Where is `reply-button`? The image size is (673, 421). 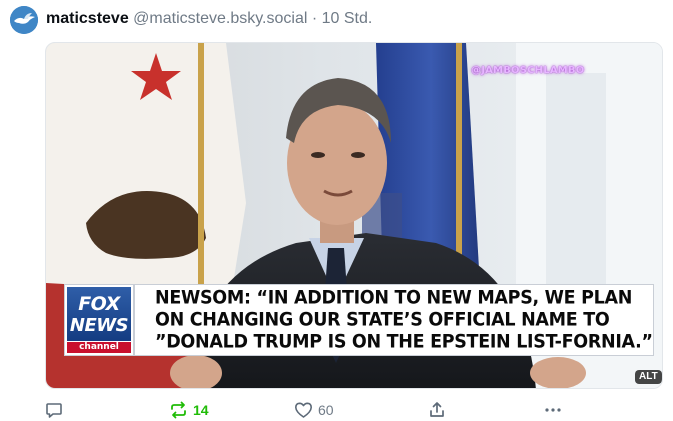 reply-button is located at coordinates (56, 409).